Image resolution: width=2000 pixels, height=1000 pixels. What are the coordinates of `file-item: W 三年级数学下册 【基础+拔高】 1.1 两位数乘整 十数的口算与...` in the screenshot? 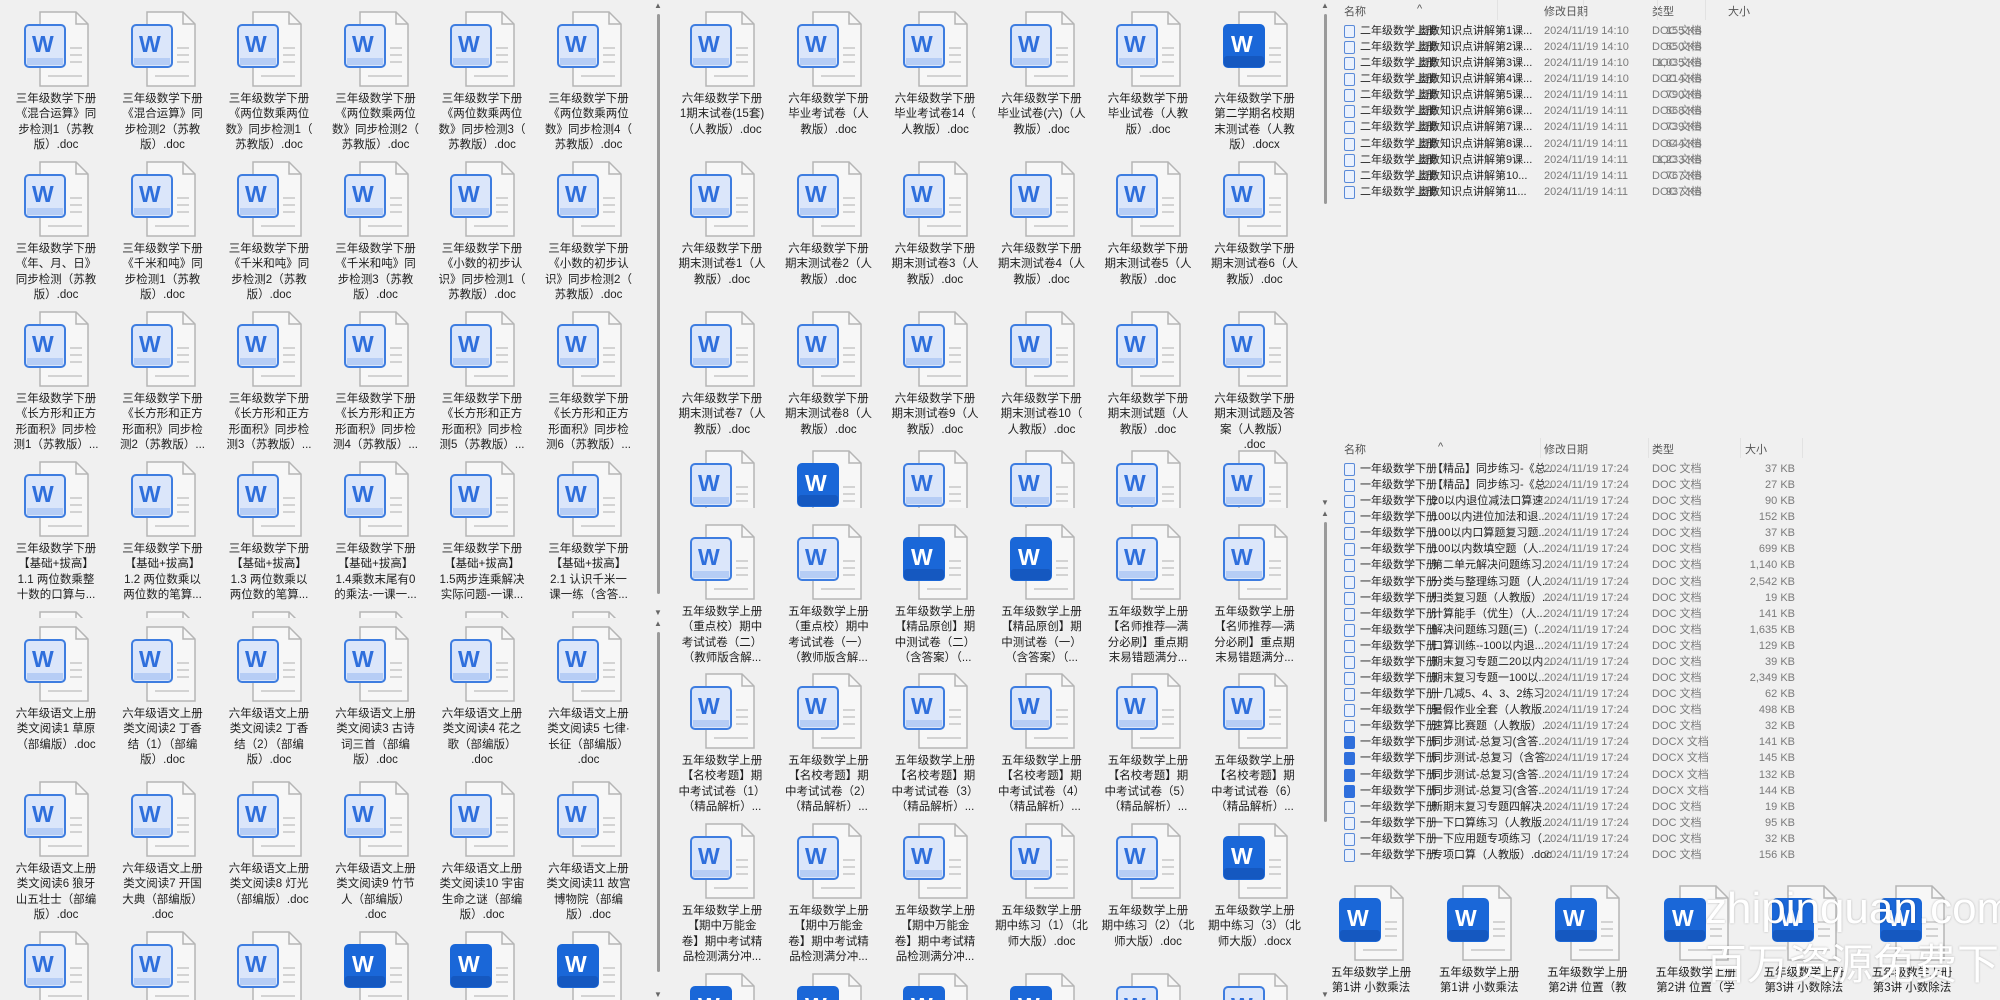 It's located at (56, 532).